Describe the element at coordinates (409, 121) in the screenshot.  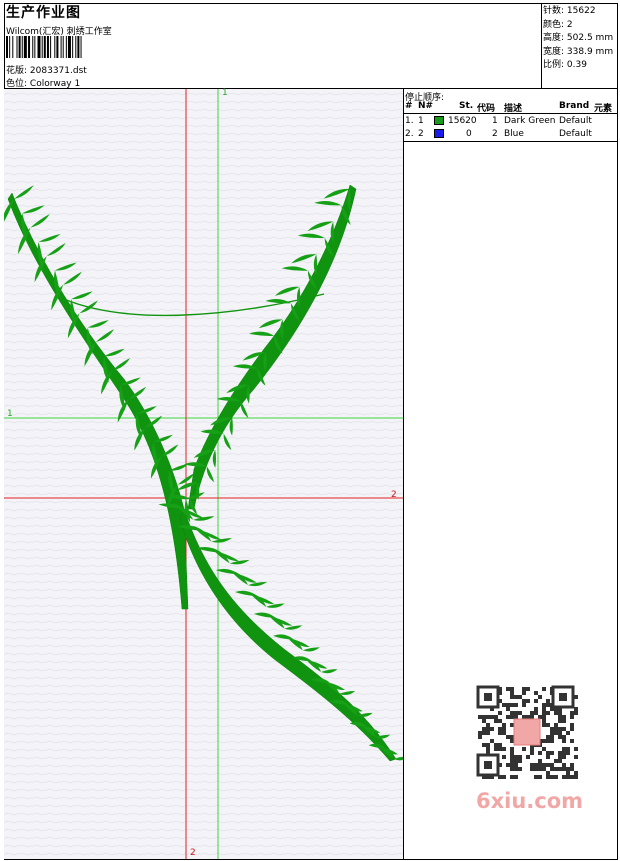
I see `row-index: 1.` at that location.